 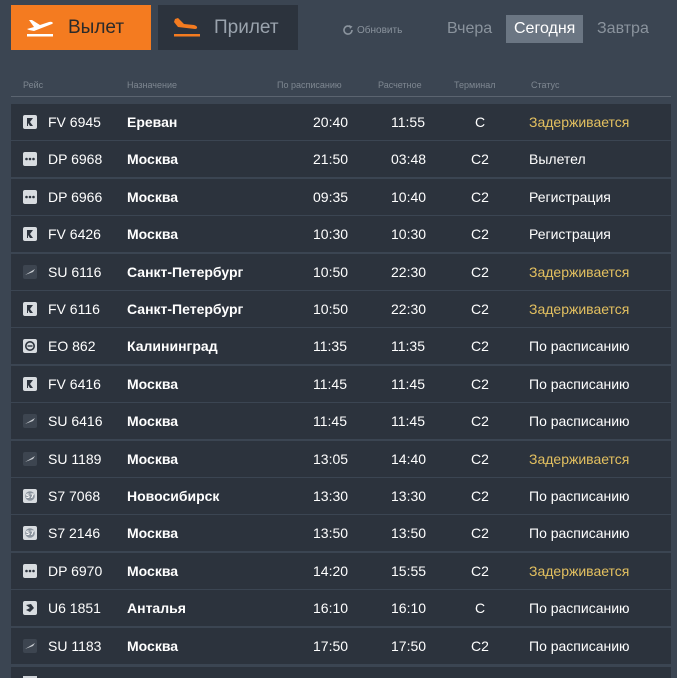 What do you see at coordinates (557, 159) in the screenshot?
I see `status: Вылетел` at bounding box center [557, 159].